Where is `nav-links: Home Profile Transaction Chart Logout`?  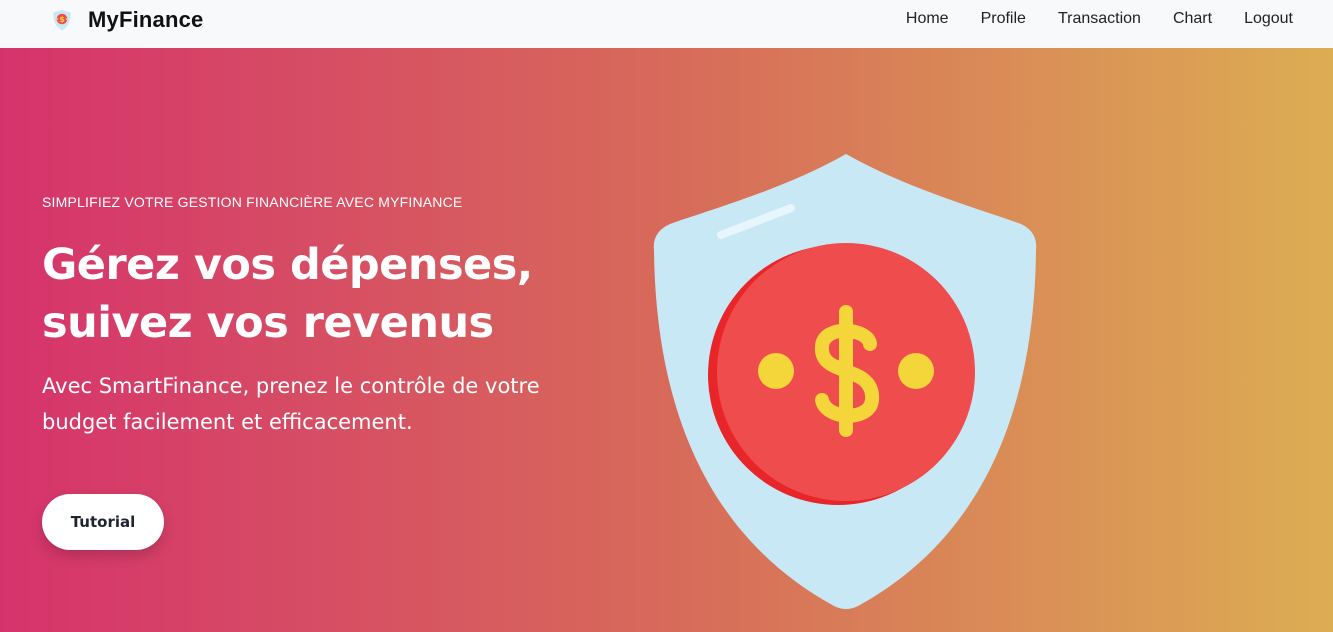 nav-links: Home Profile Transaction Chart Logout is located at coordinates (1083, 19).